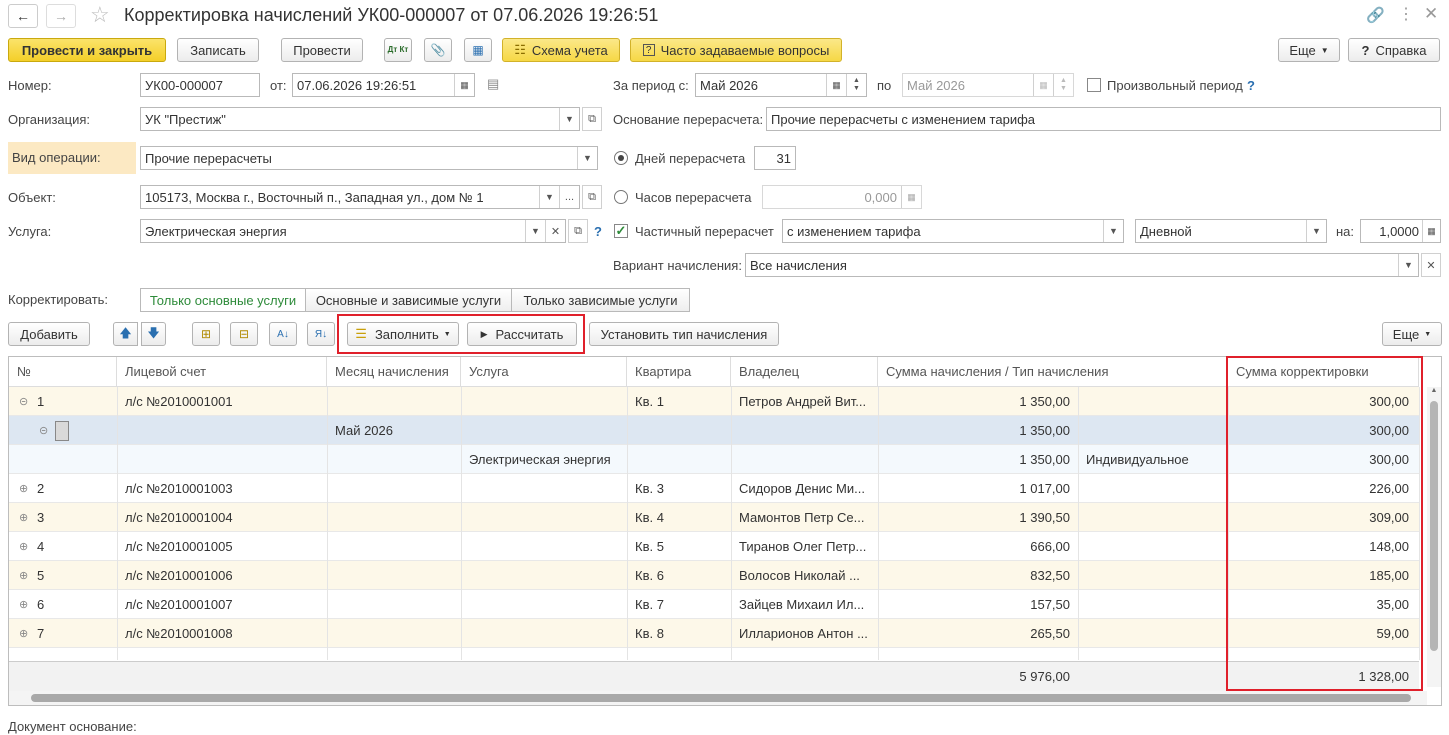 This screenshot has height=735, width=1449. What do you see at coordinates (200, 85) in the screenshot?
I see `number-field: УК00-000007` at bounding box center [200, 85].